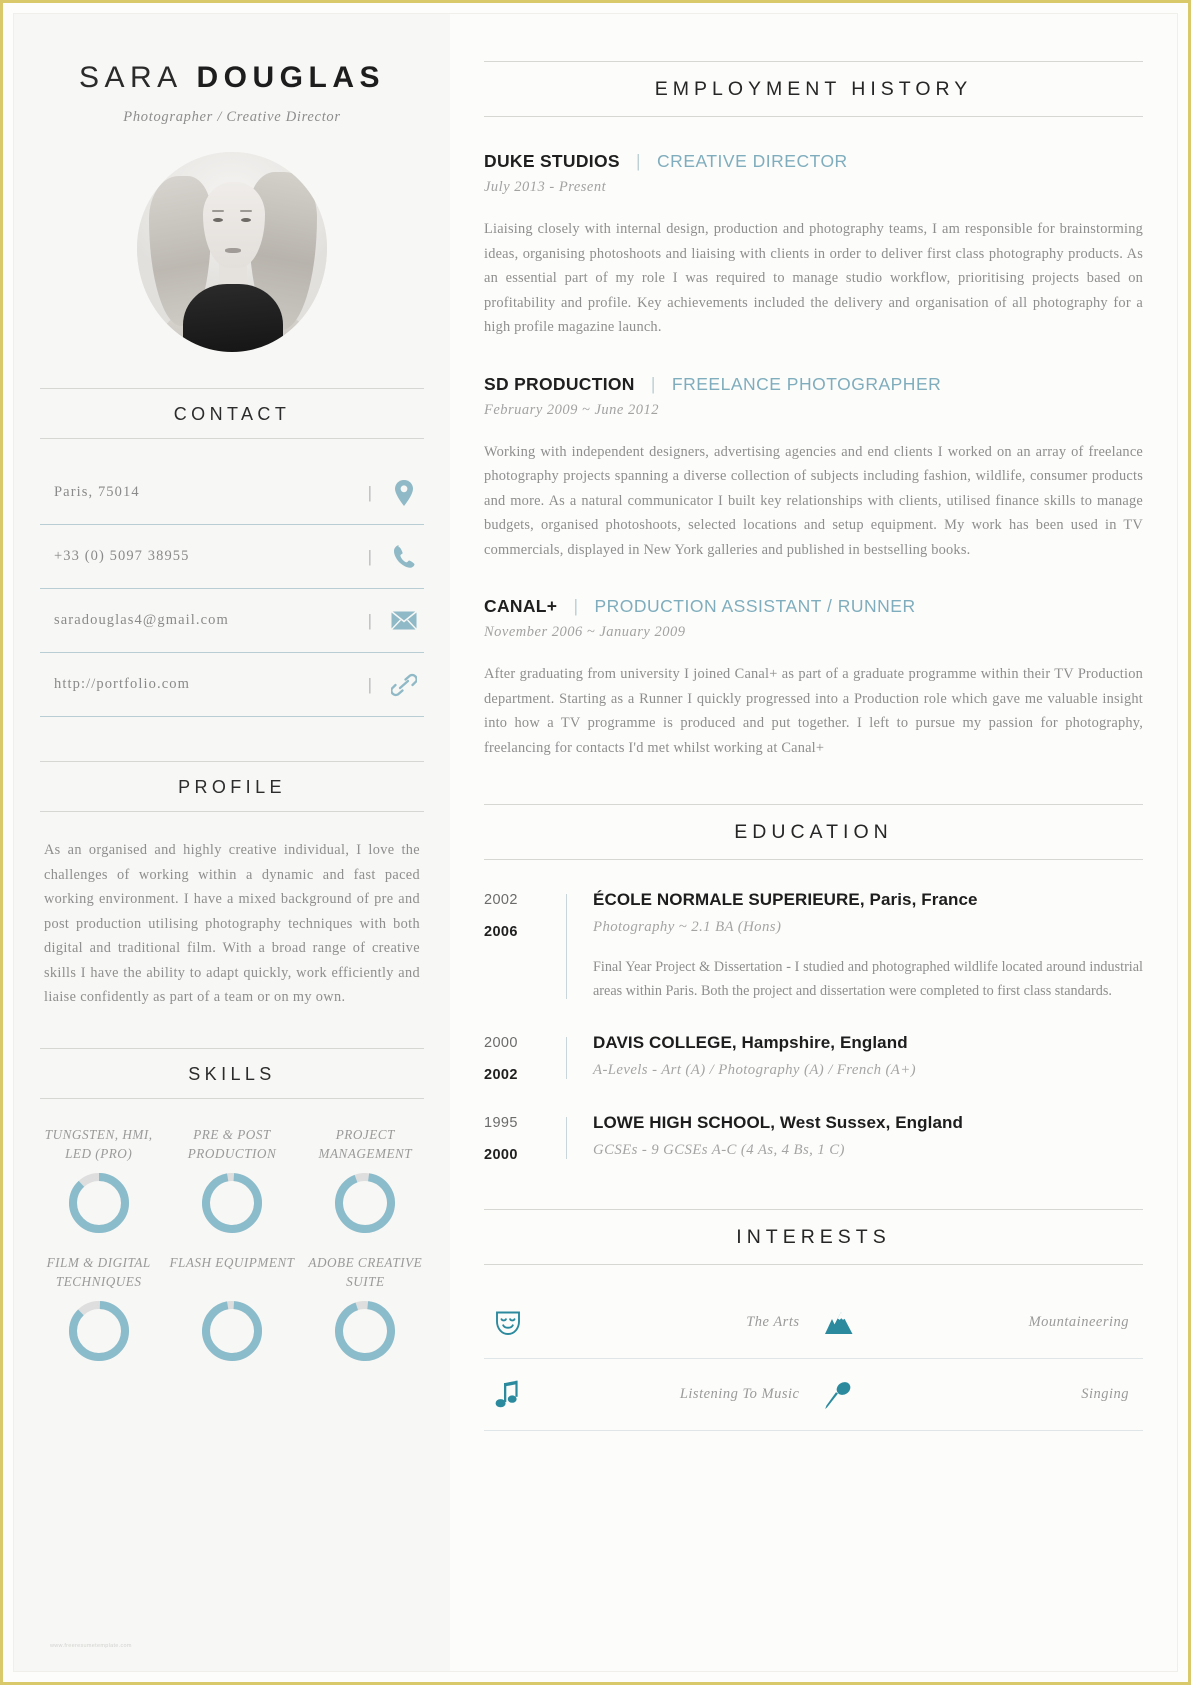 The image size is (1191, 1685). What do you see at coordinates (98, 1143) in the screenshot?
I see `skill-label: TUNGSTEN, HMI, LED (PRO)` at bounding box center [98, 1143].